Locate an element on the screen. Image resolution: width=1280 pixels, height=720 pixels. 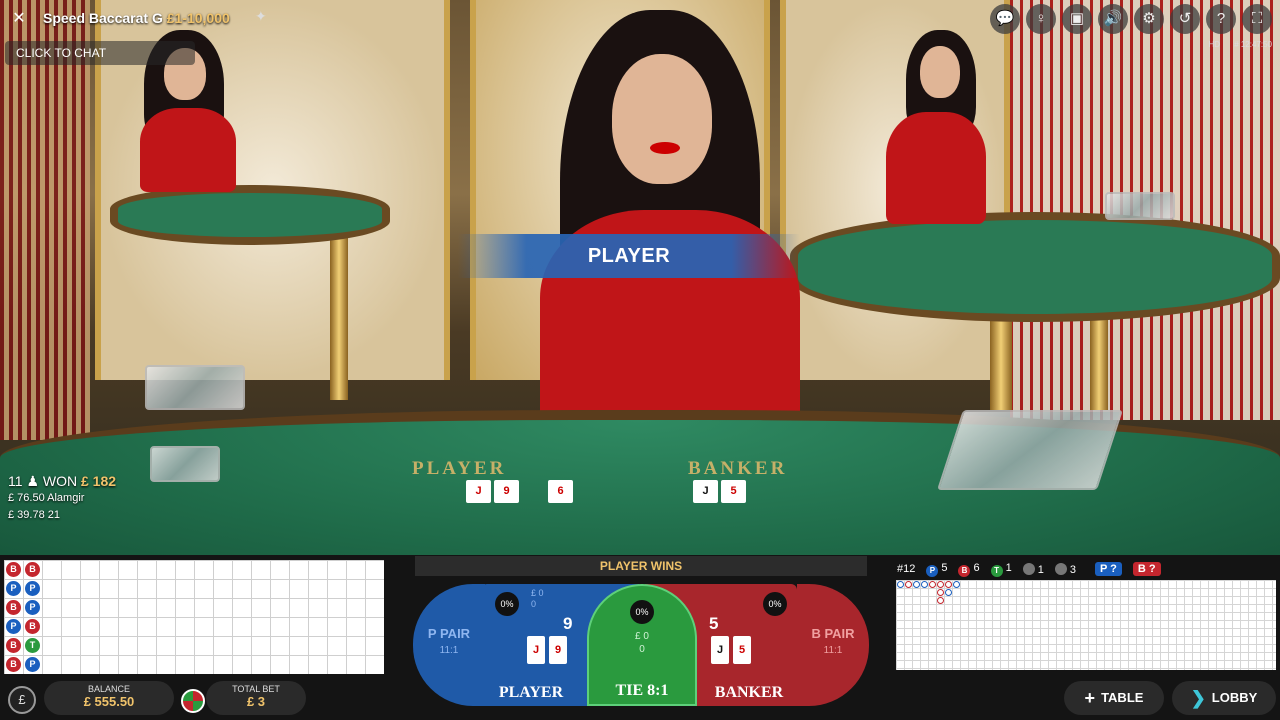
table-name: Speed Baccarat G is located at coordinates (103, 18).